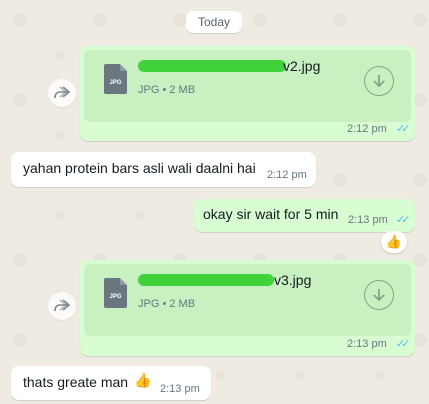 Image resolution: width=429 pixels, height=404 pixels. Describe the element at coordinates (214, 22) in the screenshot. I see `date-separator: Today` at that location.